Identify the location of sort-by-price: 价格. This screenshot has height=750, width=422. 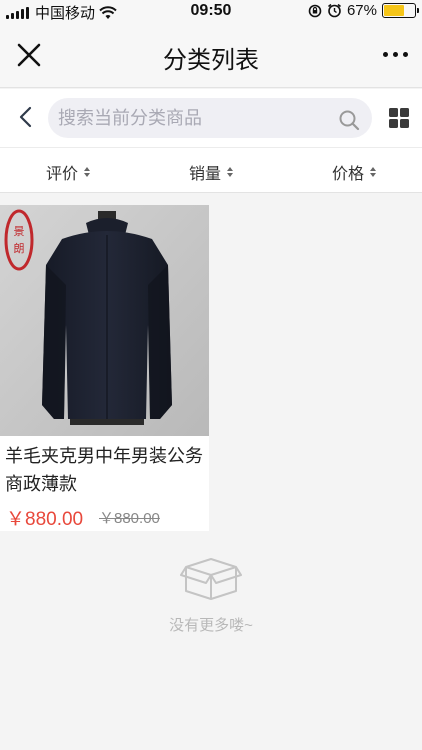
(354, 172).